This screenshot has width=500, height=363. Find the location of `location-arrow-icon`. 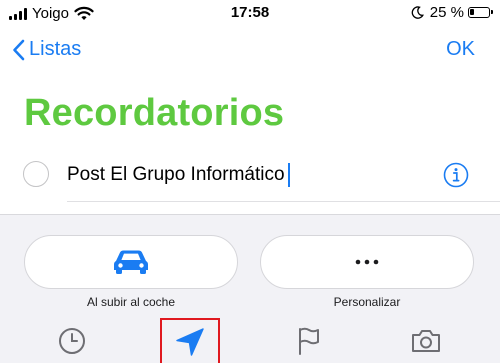

location-arrow-icon is located at coordinates (190, 342).